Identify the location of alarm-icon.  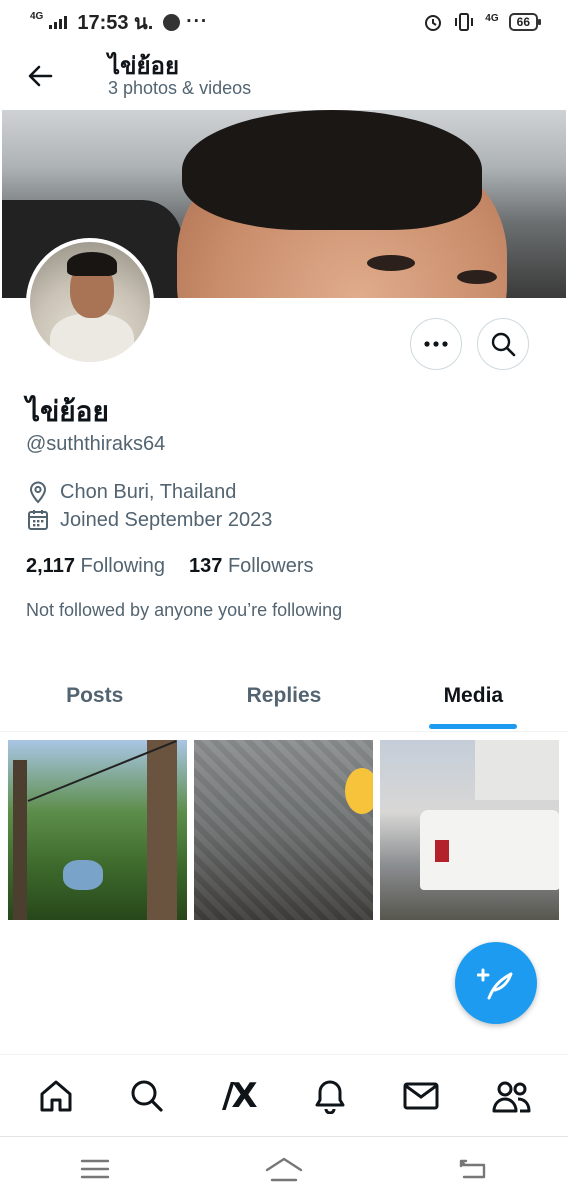
(433, 23).